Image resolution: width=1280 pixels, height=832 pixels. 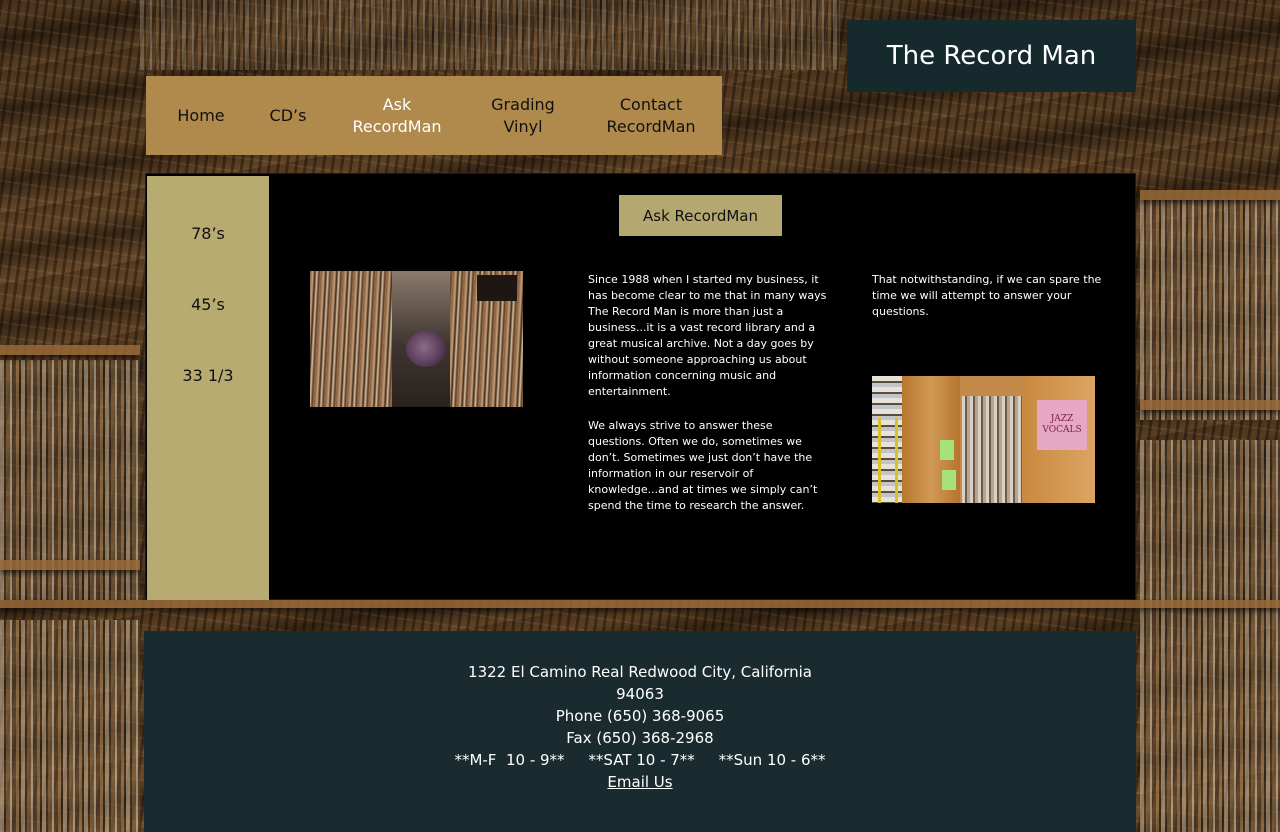 I want to click on footer-phone: Phone (650) 368-9065, so click(x=640, y=716).